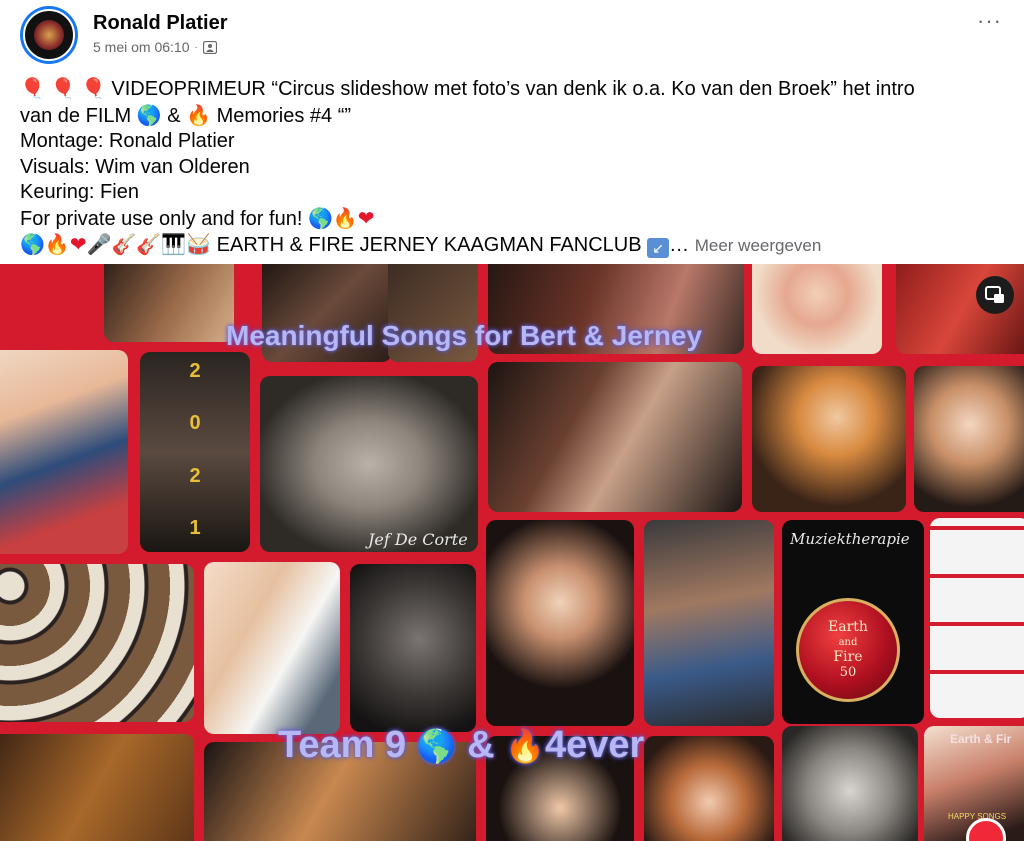 The width and height of the screenshot is (1024, 841). Describe the element at coordinates (461, 745) in the screenshot. I see `overlay-bottom: Team 9 🌎 & 🔥4ever` at that location.